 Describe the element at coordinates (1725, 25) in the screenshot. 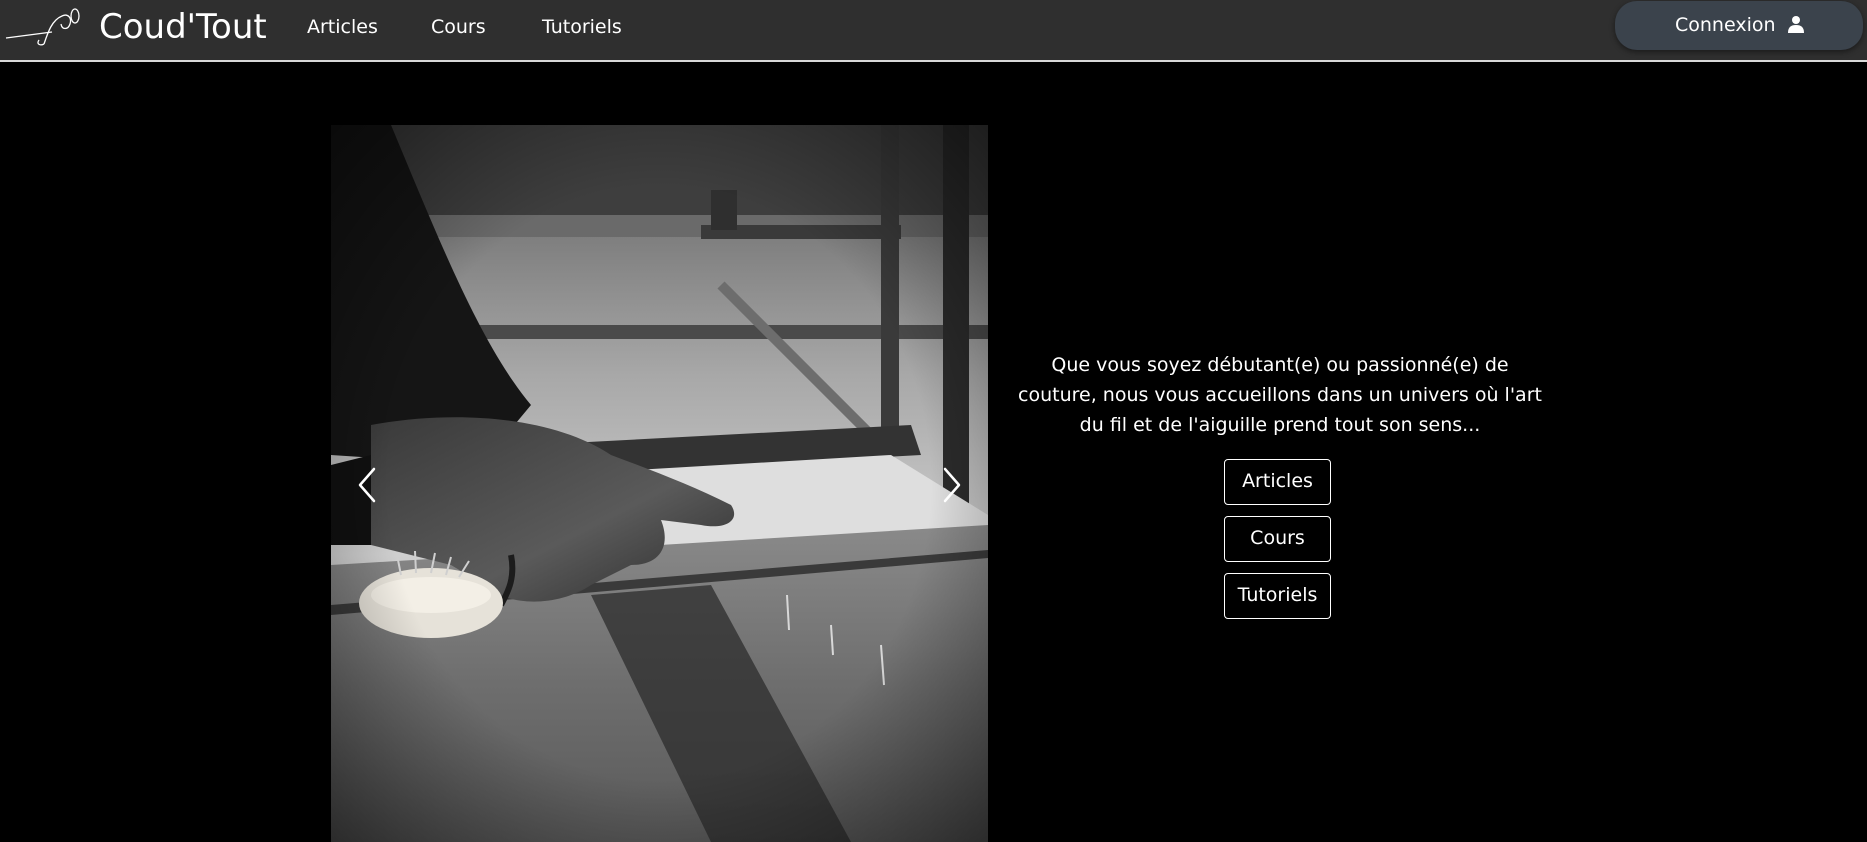

I see `login-button-label: Connexion` at that location.